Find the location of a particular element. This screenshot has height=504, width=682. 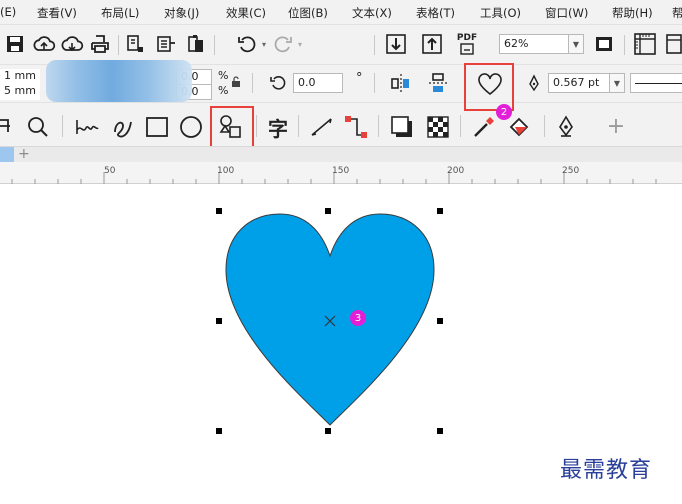

selection-handle-bottom-left is located at coordinates (219, 431).